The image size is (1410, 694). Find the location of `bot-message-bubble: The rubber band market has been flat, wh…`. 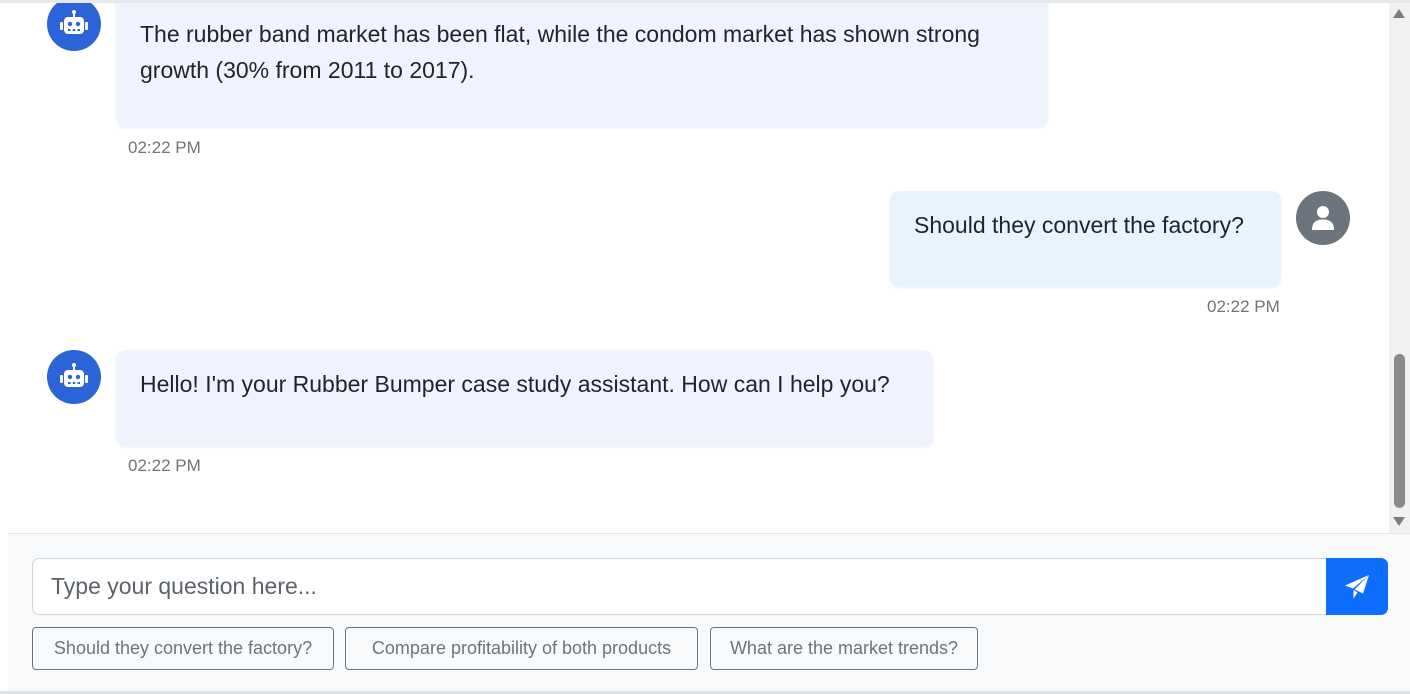

bot-message-bubble: The rubber band market has been flat, wh… is located at coordinates (582, 65).